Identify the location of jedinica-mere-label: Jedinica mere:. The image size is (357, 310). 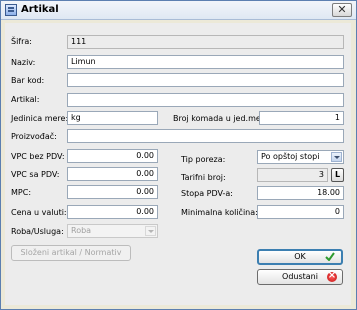
(40, 118).